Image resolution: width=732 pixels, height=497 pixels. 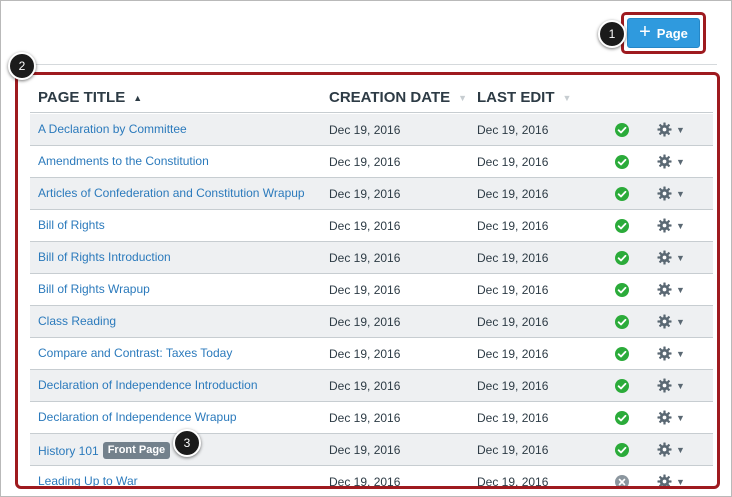 What do you see at coordinates (187, 443) in the screenshot?
I see `callout-3: 3` at bounding box center [187, 443].